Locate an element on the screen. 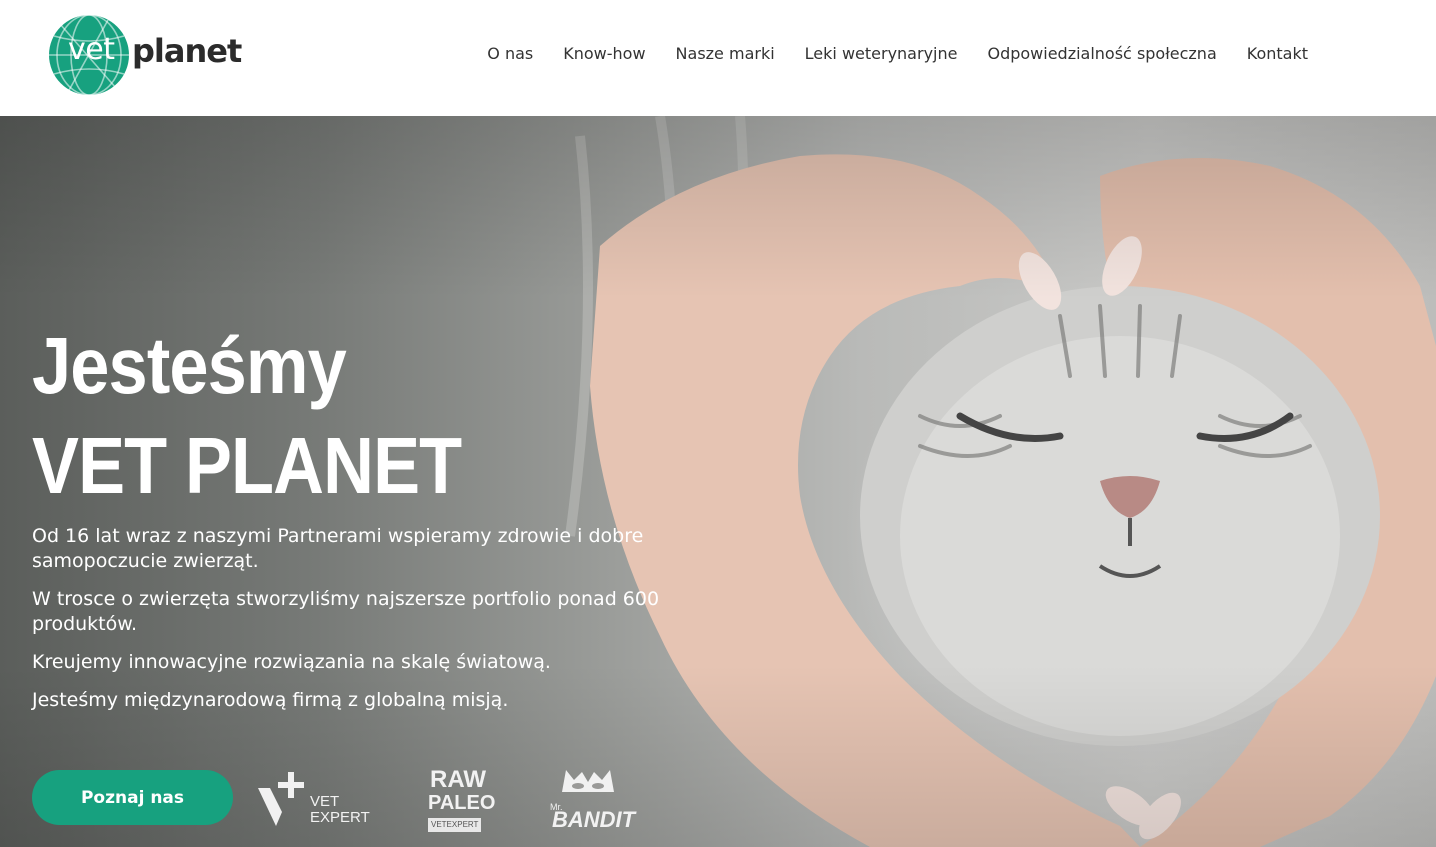 The image size is (1436, 847). raw-paleo-line-2: PALEO is located at coordinates (462, 803).